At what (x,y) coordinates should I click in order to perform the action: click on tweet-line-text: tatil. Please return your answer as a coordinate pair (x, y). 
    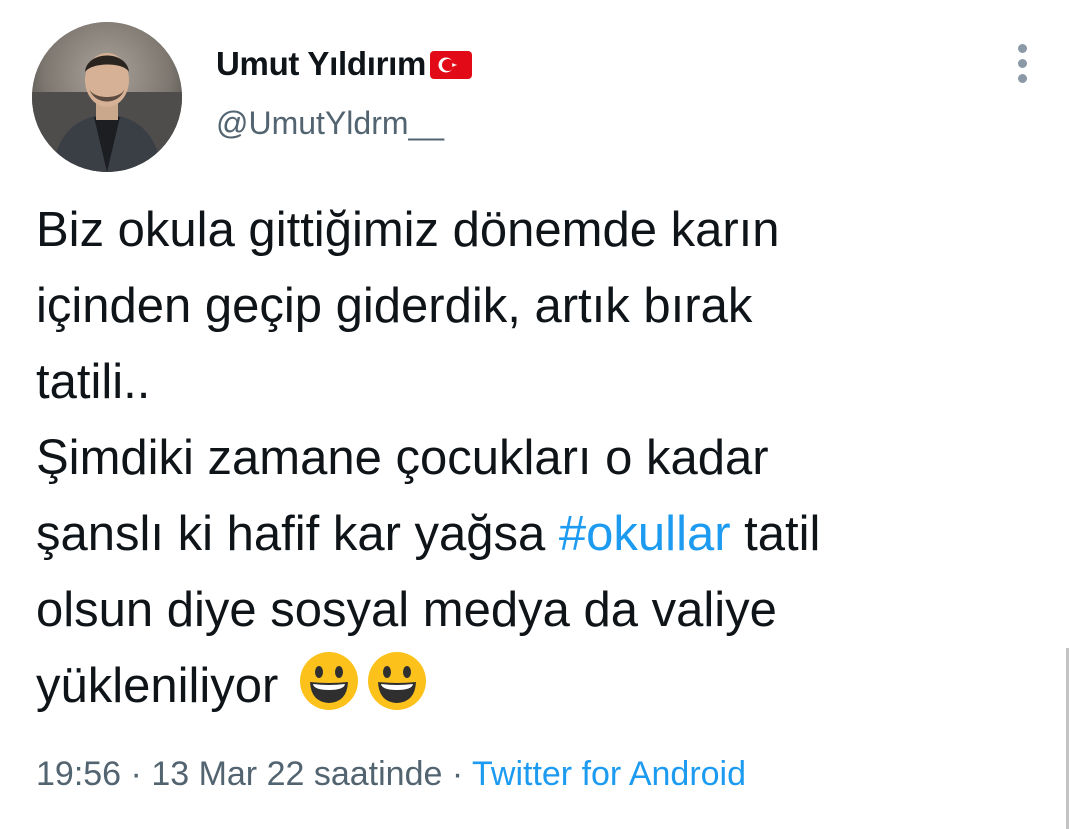
    Looking at the image, I should click on (782, 534).